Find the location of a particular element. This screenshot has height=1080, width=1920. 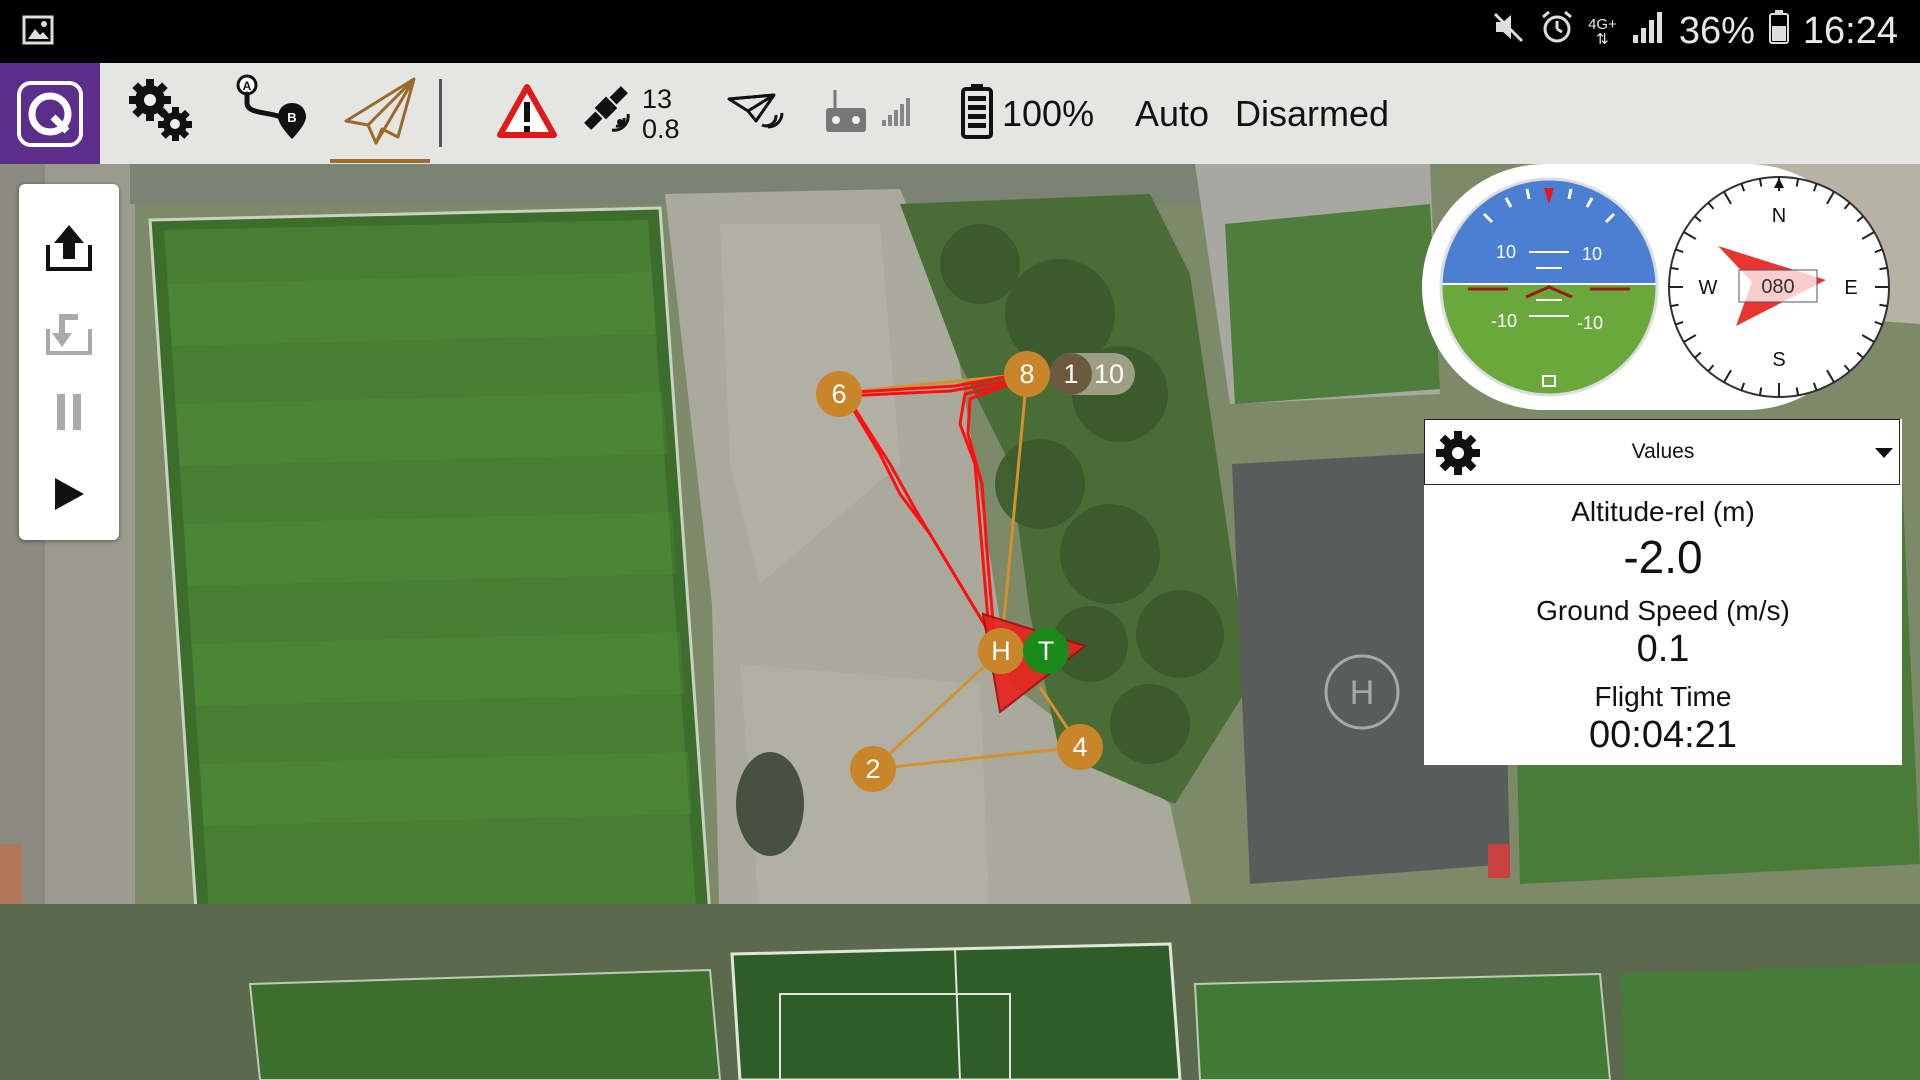

rc-rssi-indicator is located at coordinates (868, 113).